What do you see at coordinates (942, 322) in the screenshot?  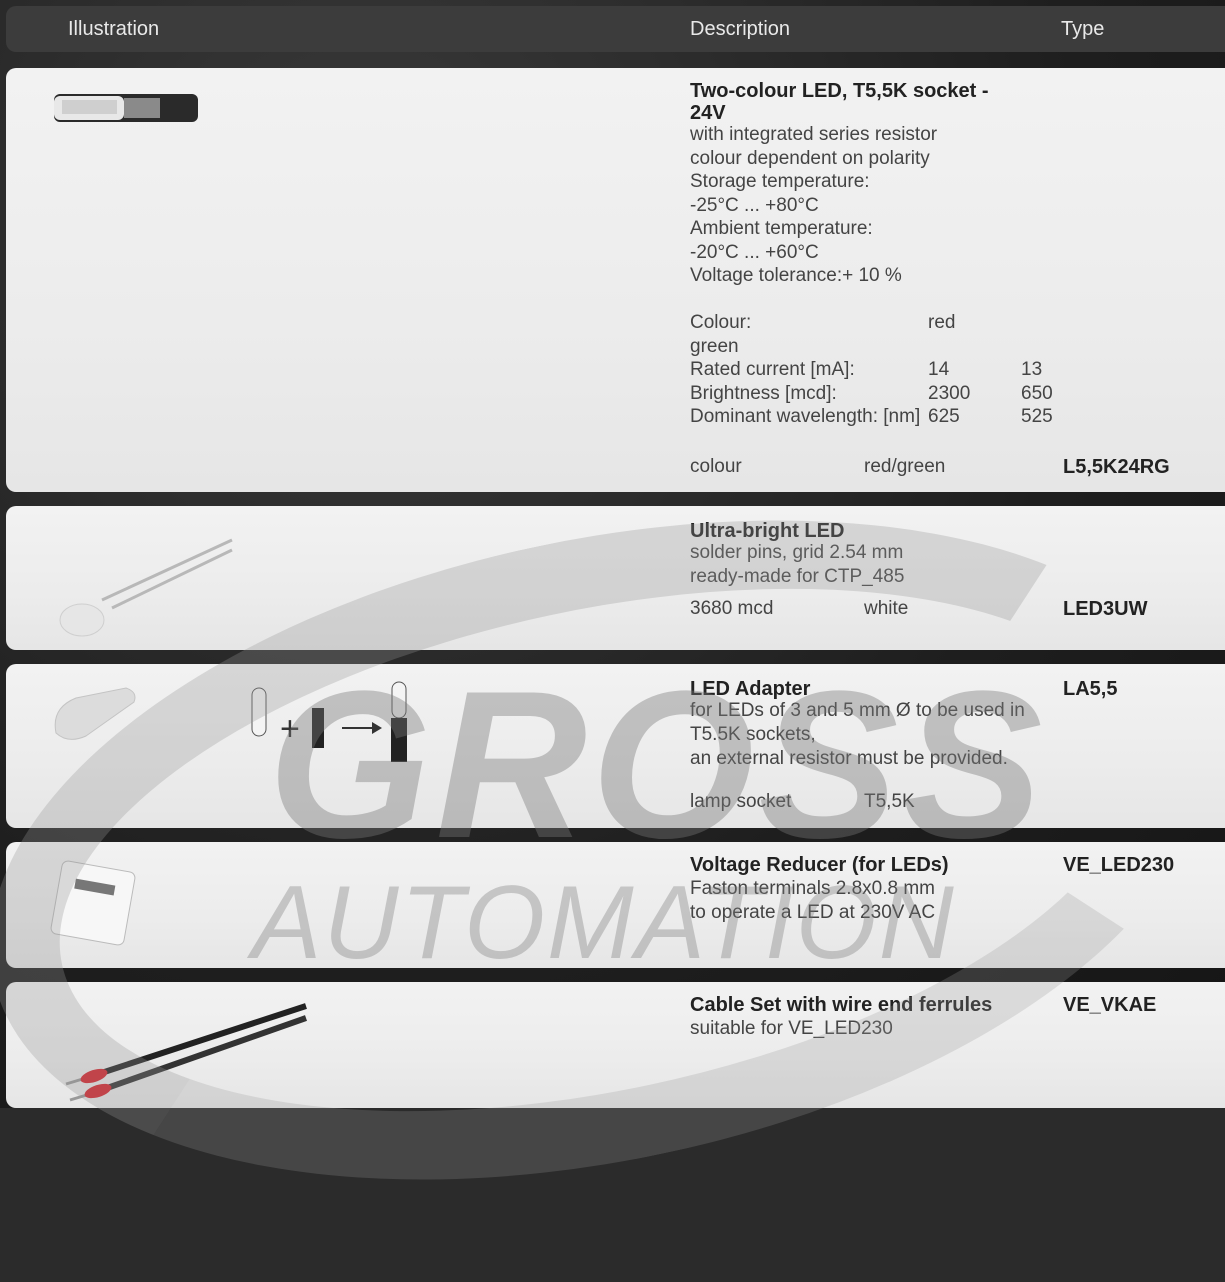 I see `spec-colour-value: red` at bounding box center [942, 322].